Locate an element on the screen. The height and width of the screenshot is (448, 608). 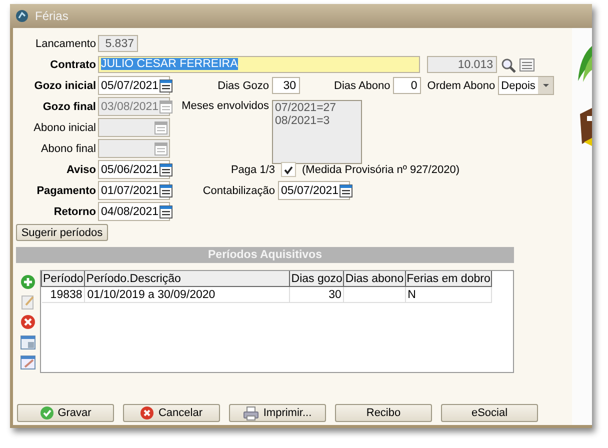
caret-icon is located at coordinates (546, 85).